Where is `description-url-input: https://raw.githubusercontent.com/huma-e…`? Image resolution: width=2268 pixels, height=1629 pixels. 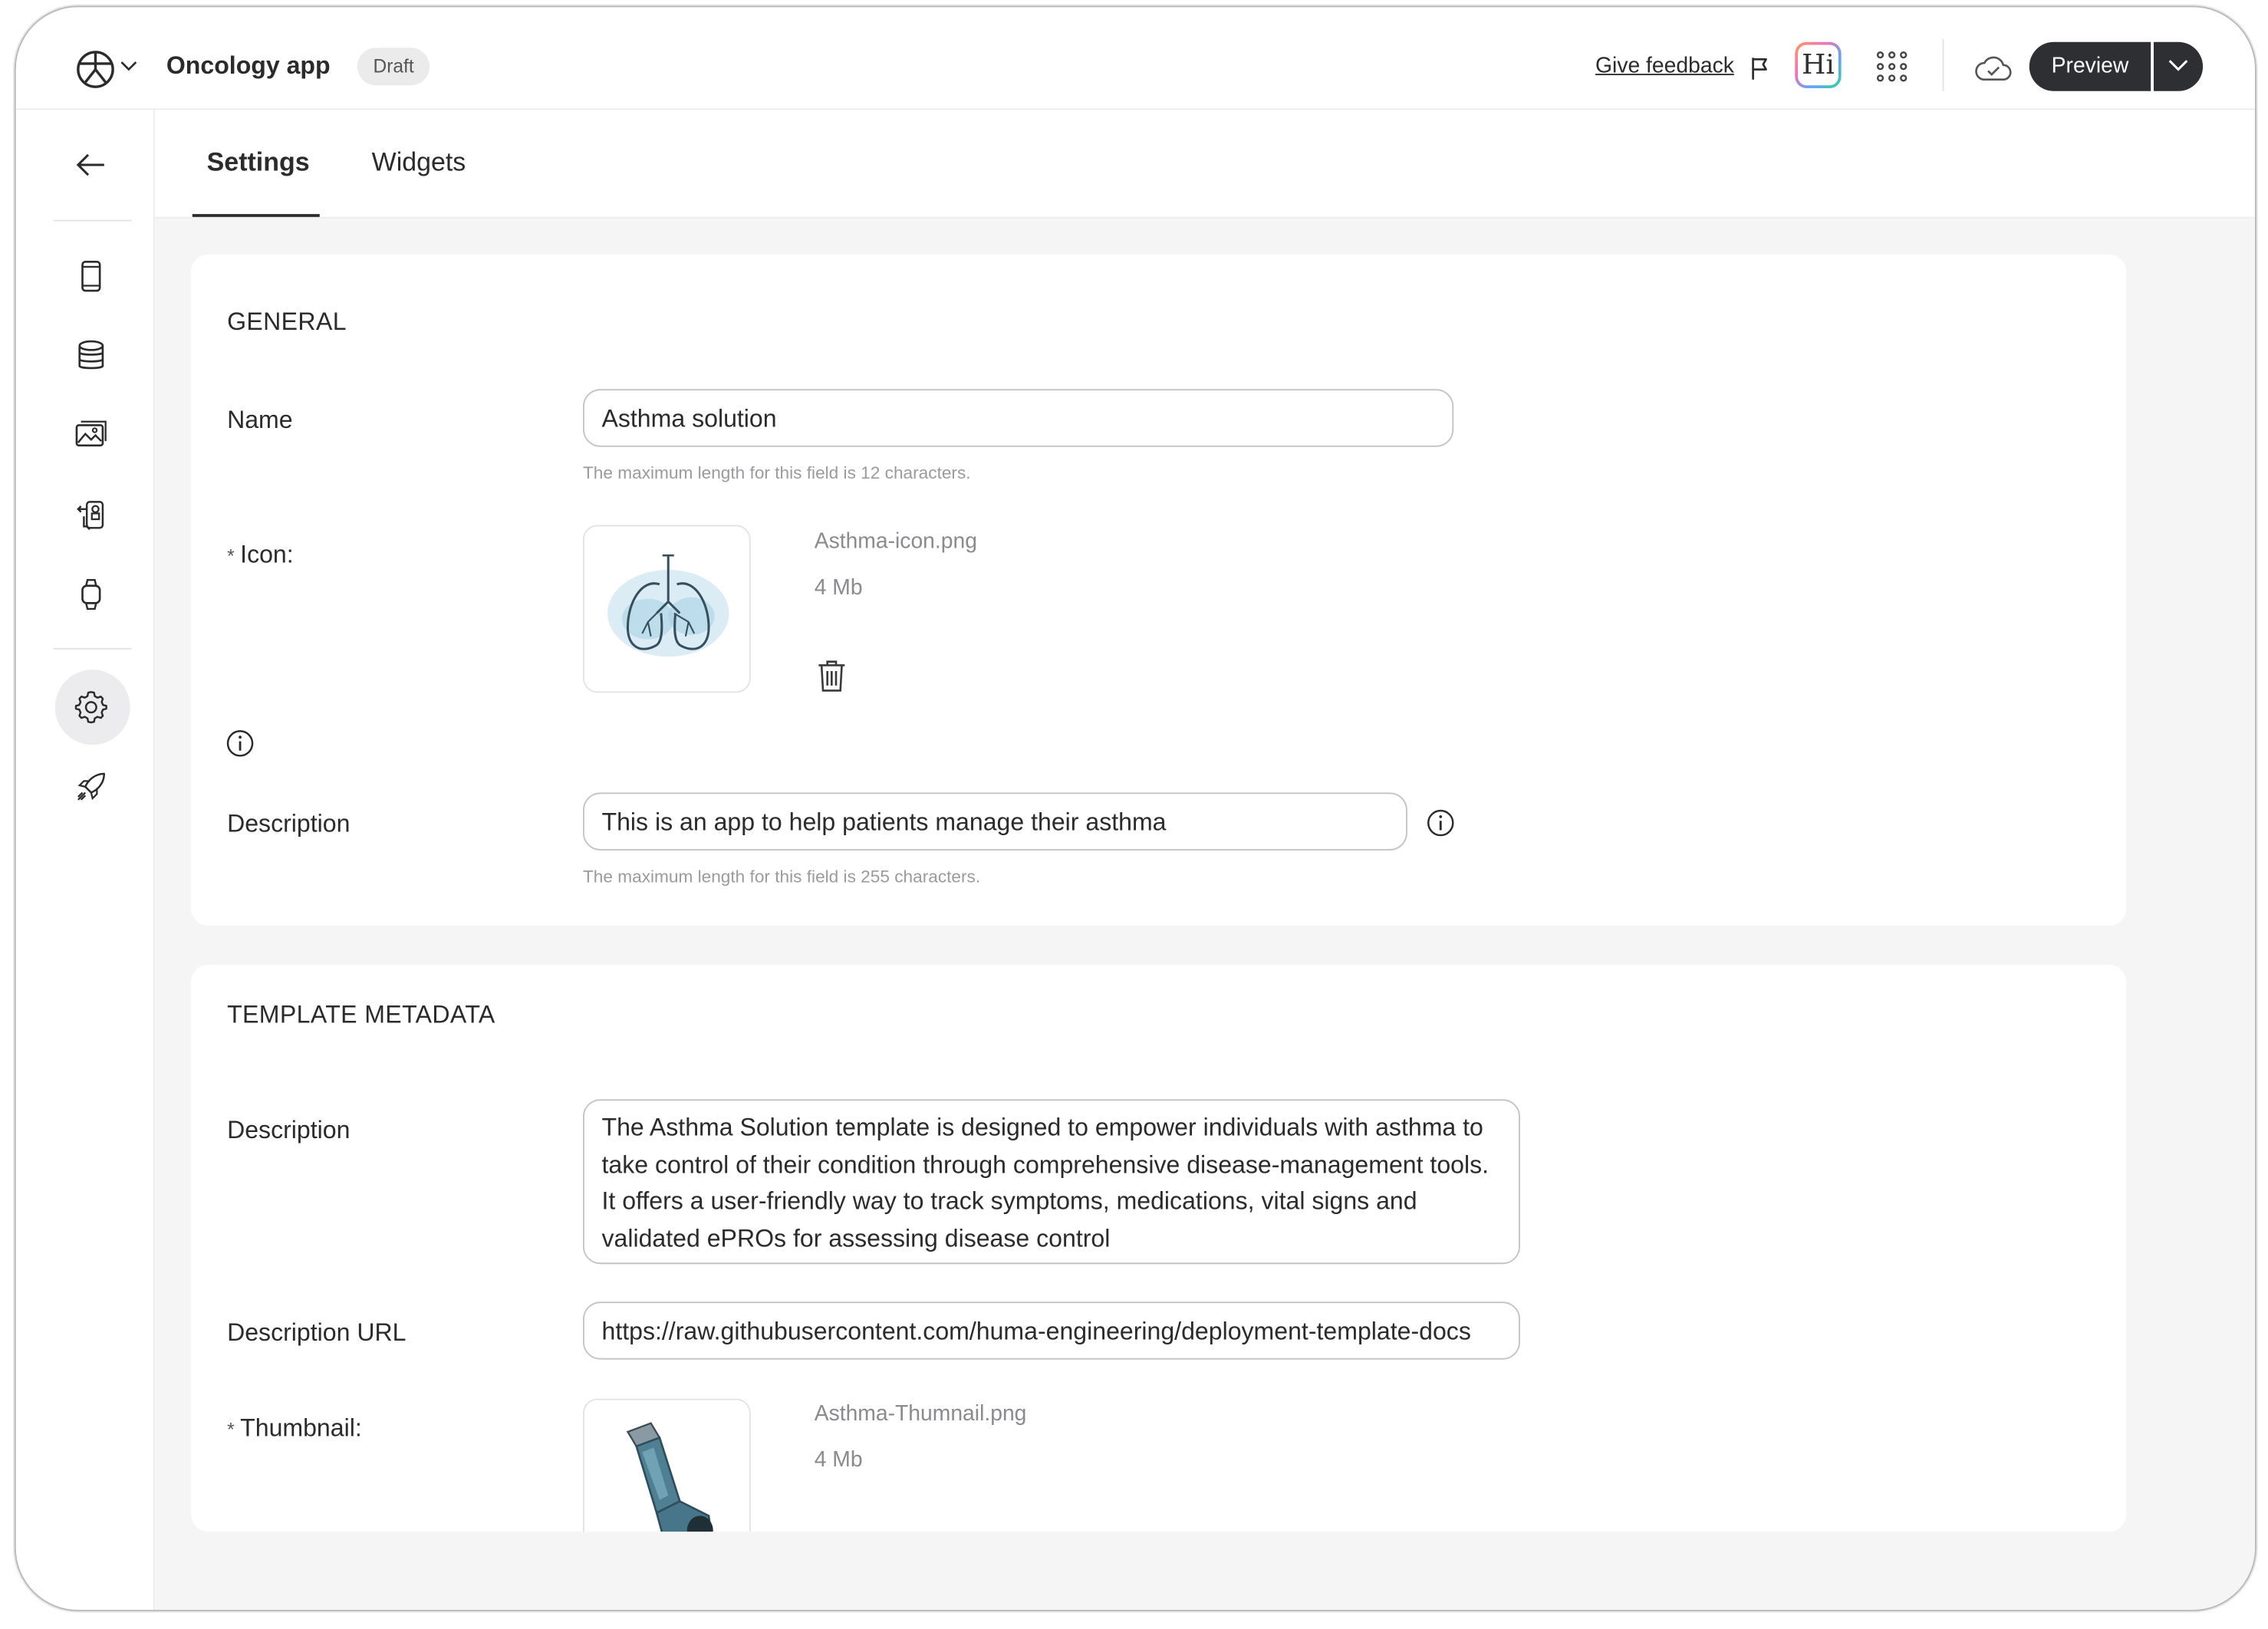
description-url-input: https://raw.githubusercontent.com/huma-e… is located at coordinates (1051, 1331).